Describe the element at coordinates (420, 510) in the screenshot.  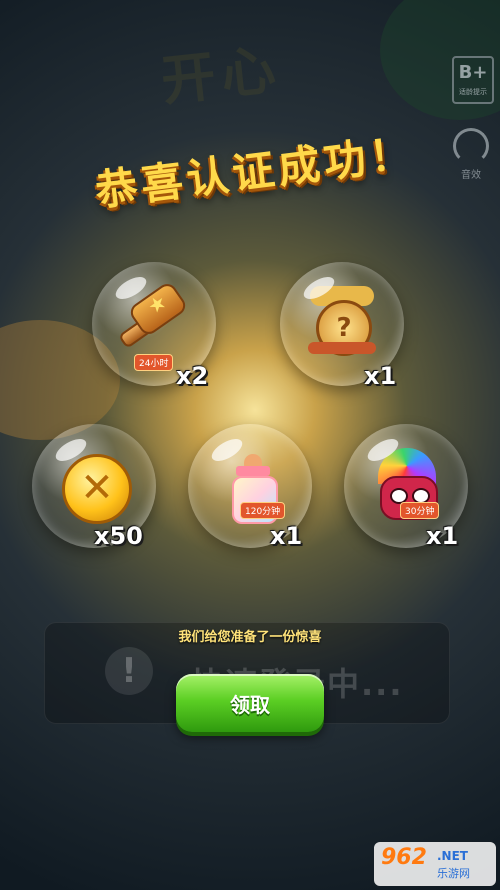
I see `duration-tag: 30分钟` at that location.